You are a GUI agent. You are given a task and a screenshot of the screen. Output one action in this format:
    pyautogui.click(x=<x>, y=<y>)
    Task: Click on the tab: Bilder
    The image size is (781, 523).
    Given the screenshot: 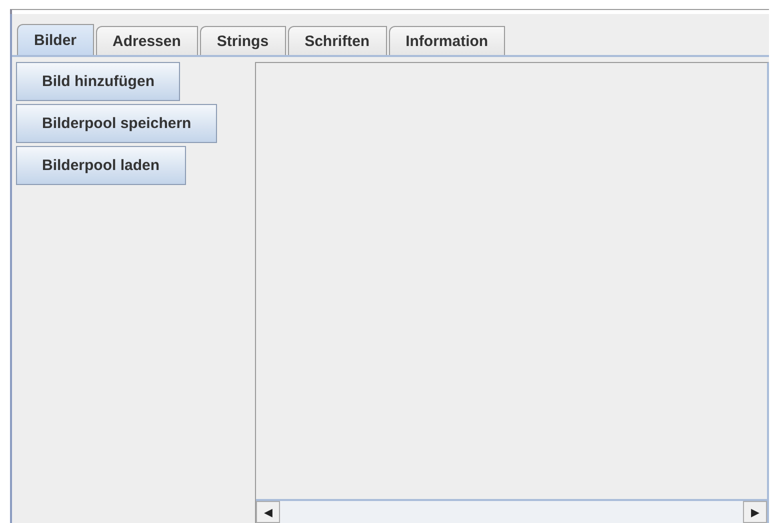 What is the action you would take?
    pyautogui.click(x=55, y=39)
    